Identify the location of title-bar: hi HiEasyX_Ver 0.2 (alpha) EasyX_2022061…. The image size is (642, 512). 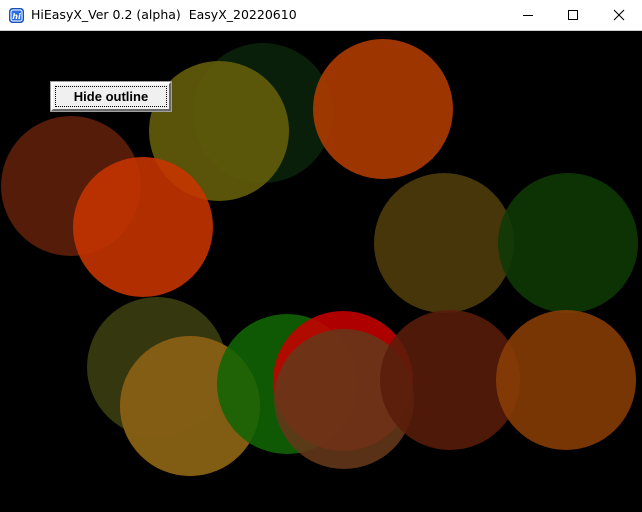
(321, 15).